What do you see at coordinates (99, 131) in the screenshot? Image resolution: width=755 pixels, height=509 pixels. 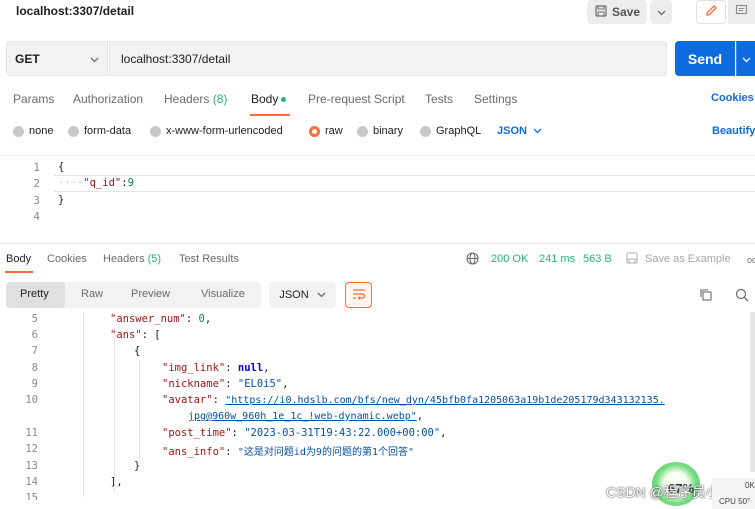 I see `radio-form-data: form-data` at bounding box center [99, 131].